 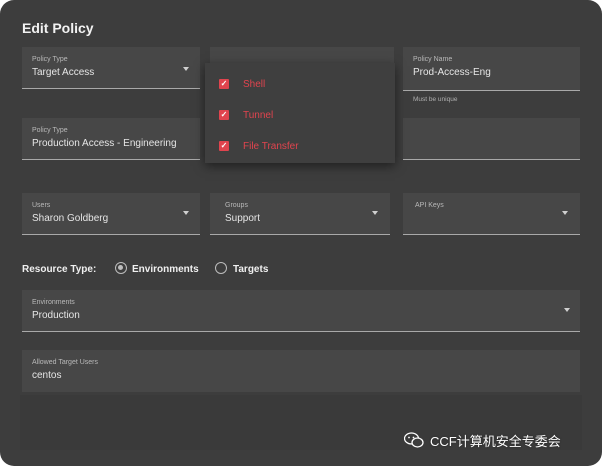 What do you see at coordinates (65, 362) in the screenshot?
I see `allowed-target-users-label: Allowed Target Users` at bounding box center [65, 362].